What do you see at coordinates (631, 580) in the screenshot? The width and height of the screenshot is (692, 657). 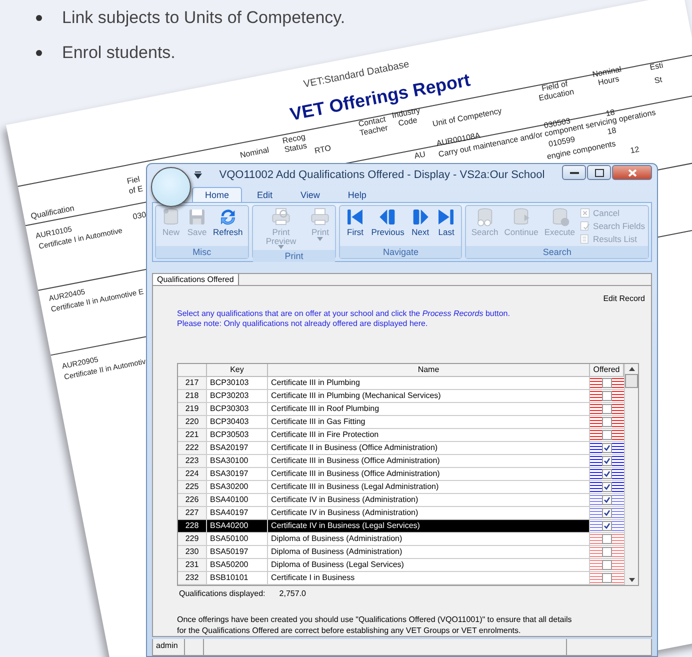 I see `scroll-down-icon` at bounding box center [631, 580].